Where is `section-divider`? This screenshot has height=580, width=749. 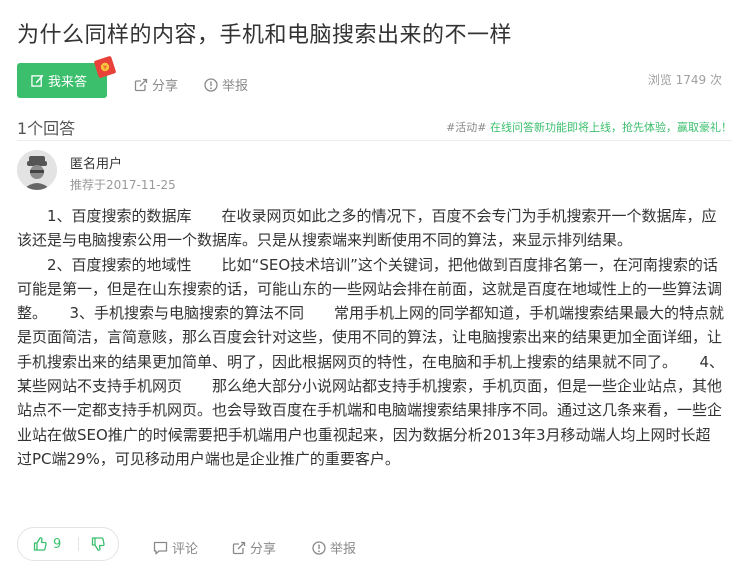 section-divider is located at coordinates (374, 140).